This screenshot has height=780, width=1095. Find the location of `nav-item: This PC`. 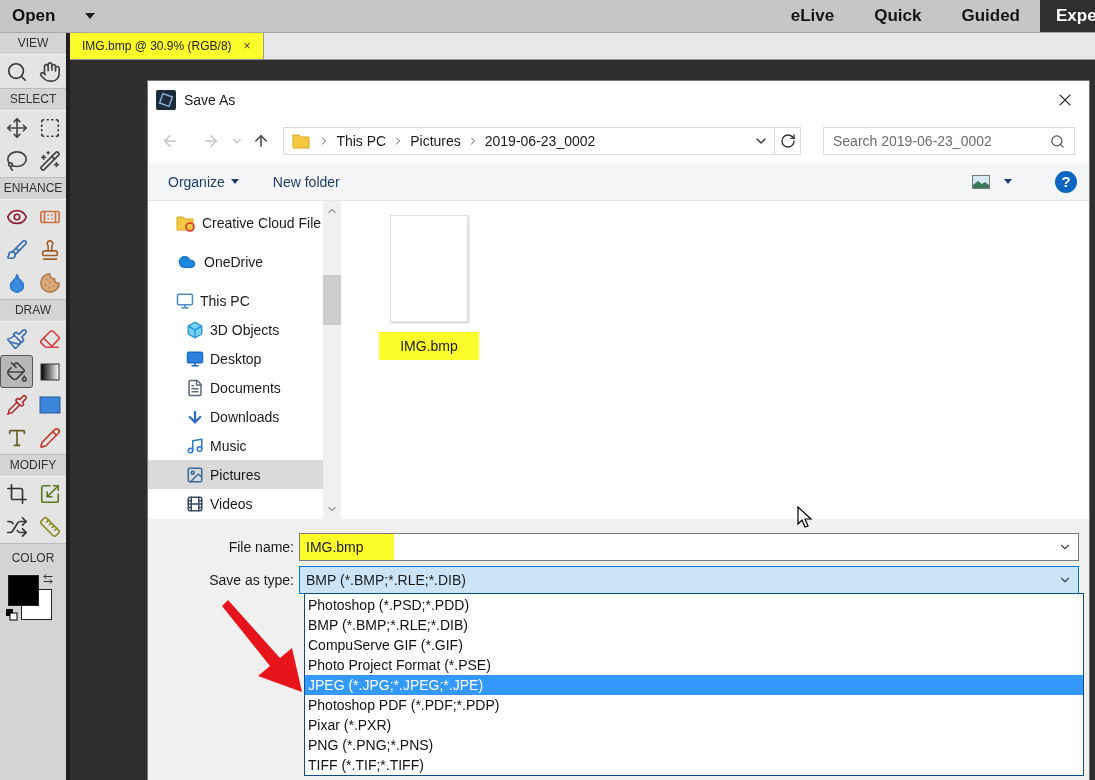

nav-item: This PC is located at coordinates (235, 300).